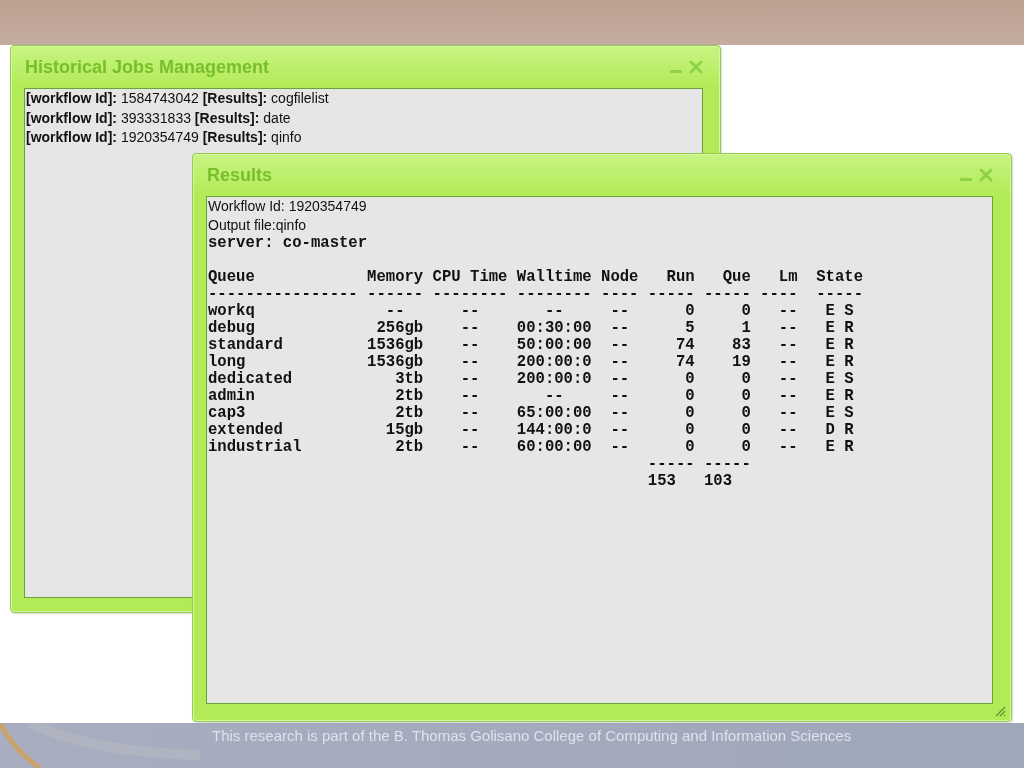  What do you see at coordinates (147, 67) in the screenshot?
I see `window-title: Historical Jobs Management` at bounding box center [147, 67].